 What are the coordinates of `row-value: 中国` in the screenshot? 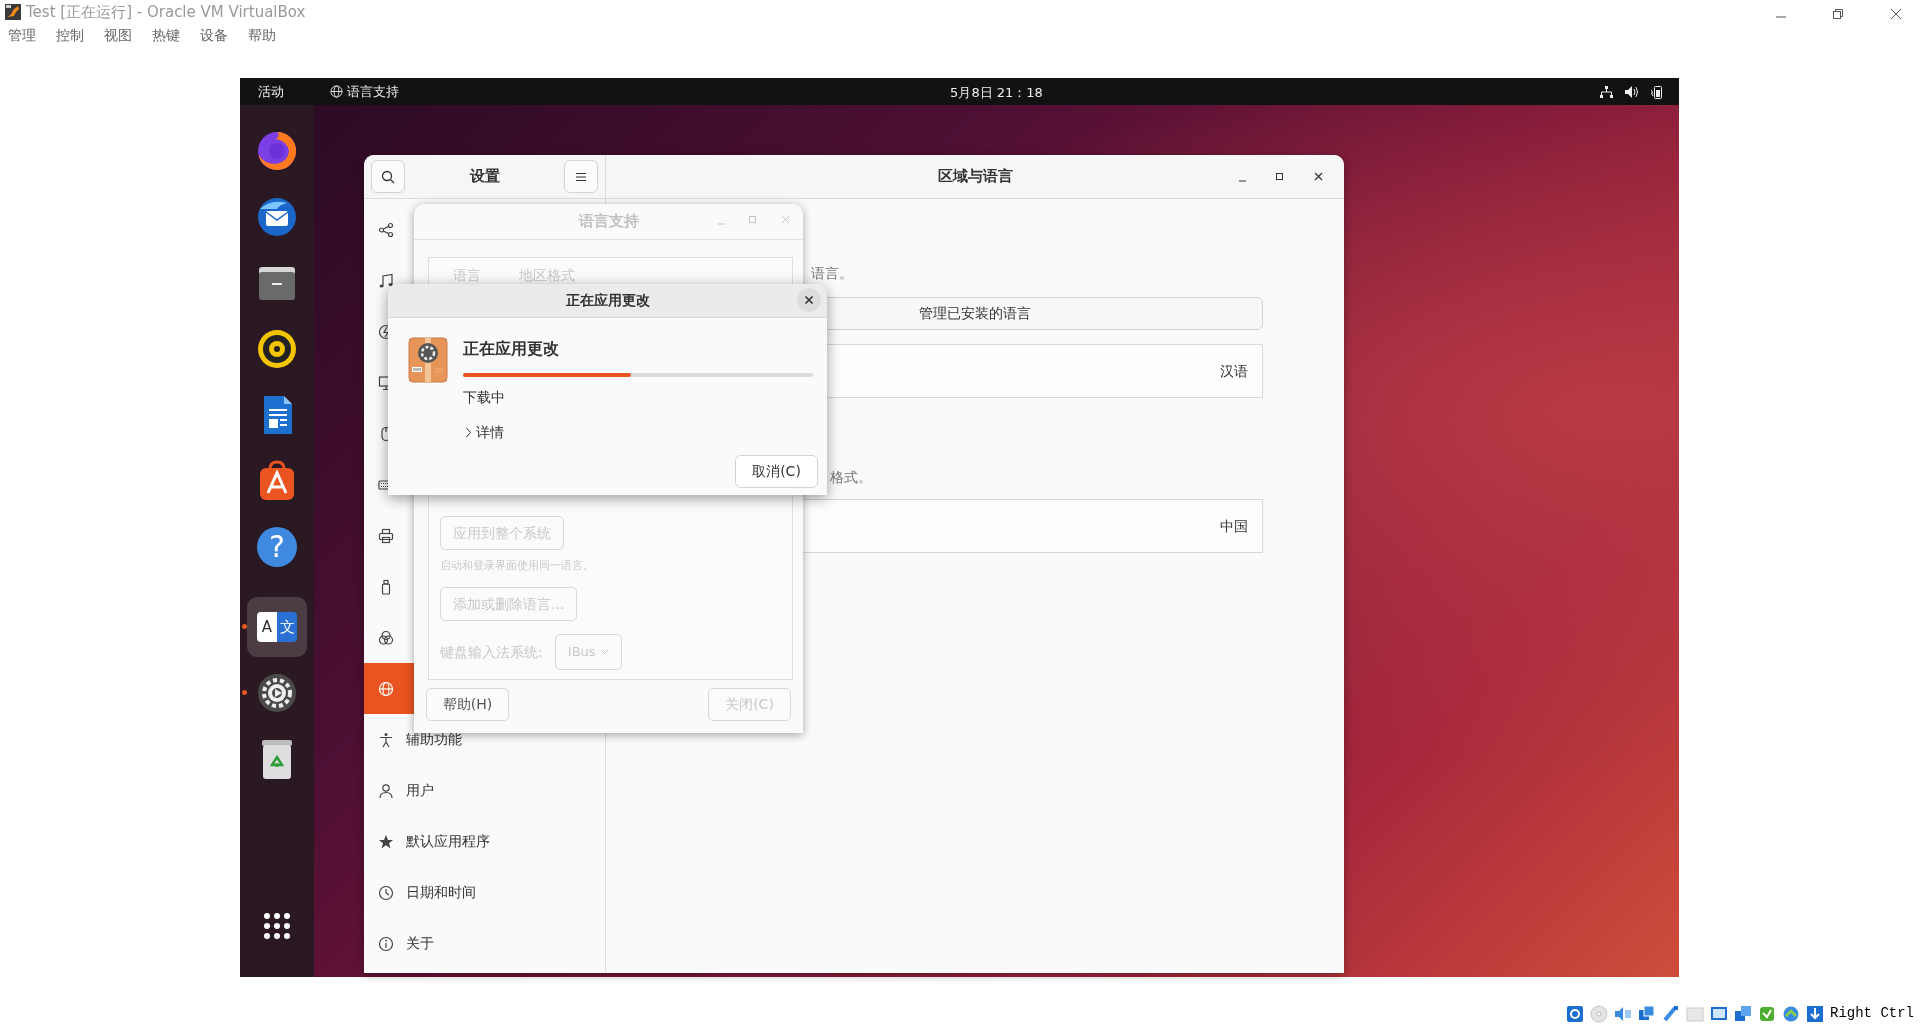 It's located at (1234, 526).